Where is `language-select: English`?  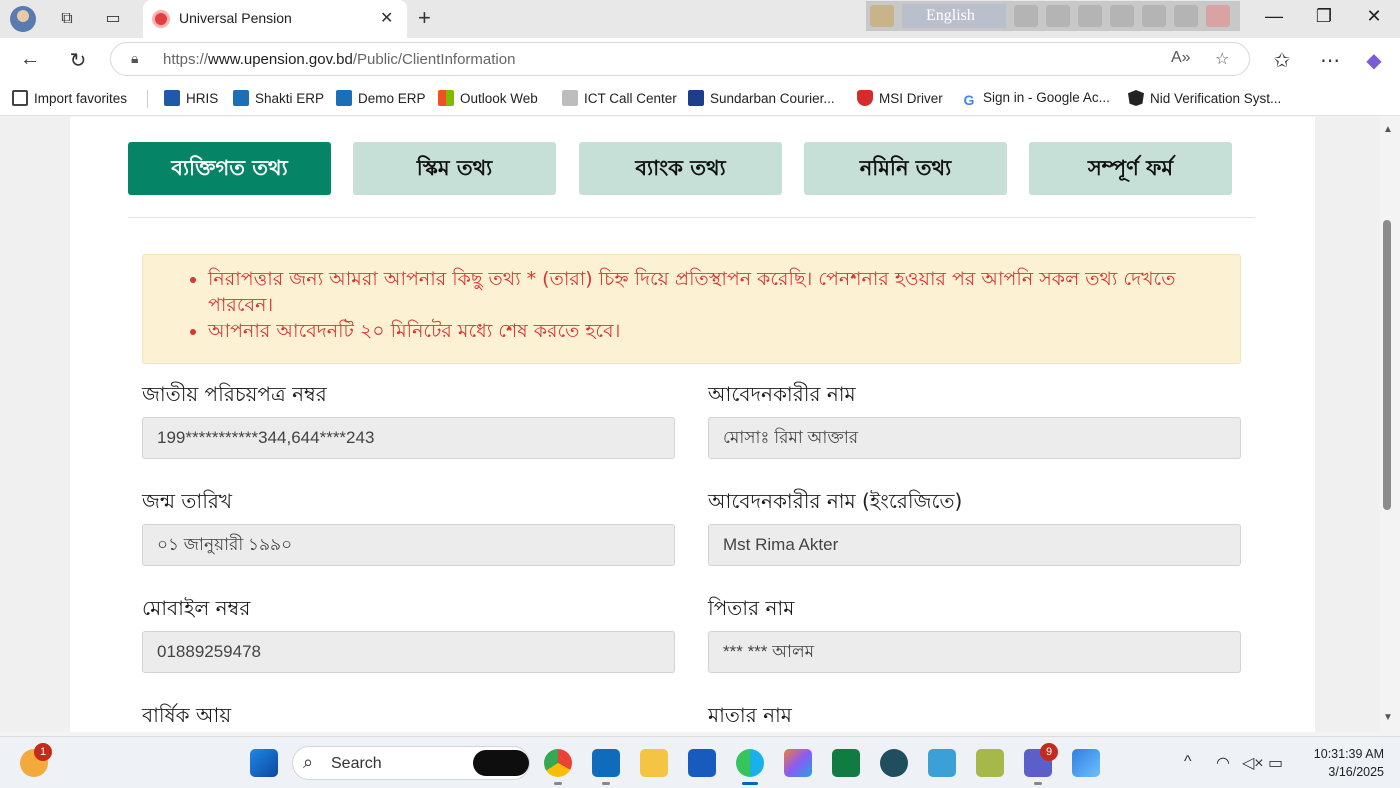 language-select: English is located at coordinates (954, 16).